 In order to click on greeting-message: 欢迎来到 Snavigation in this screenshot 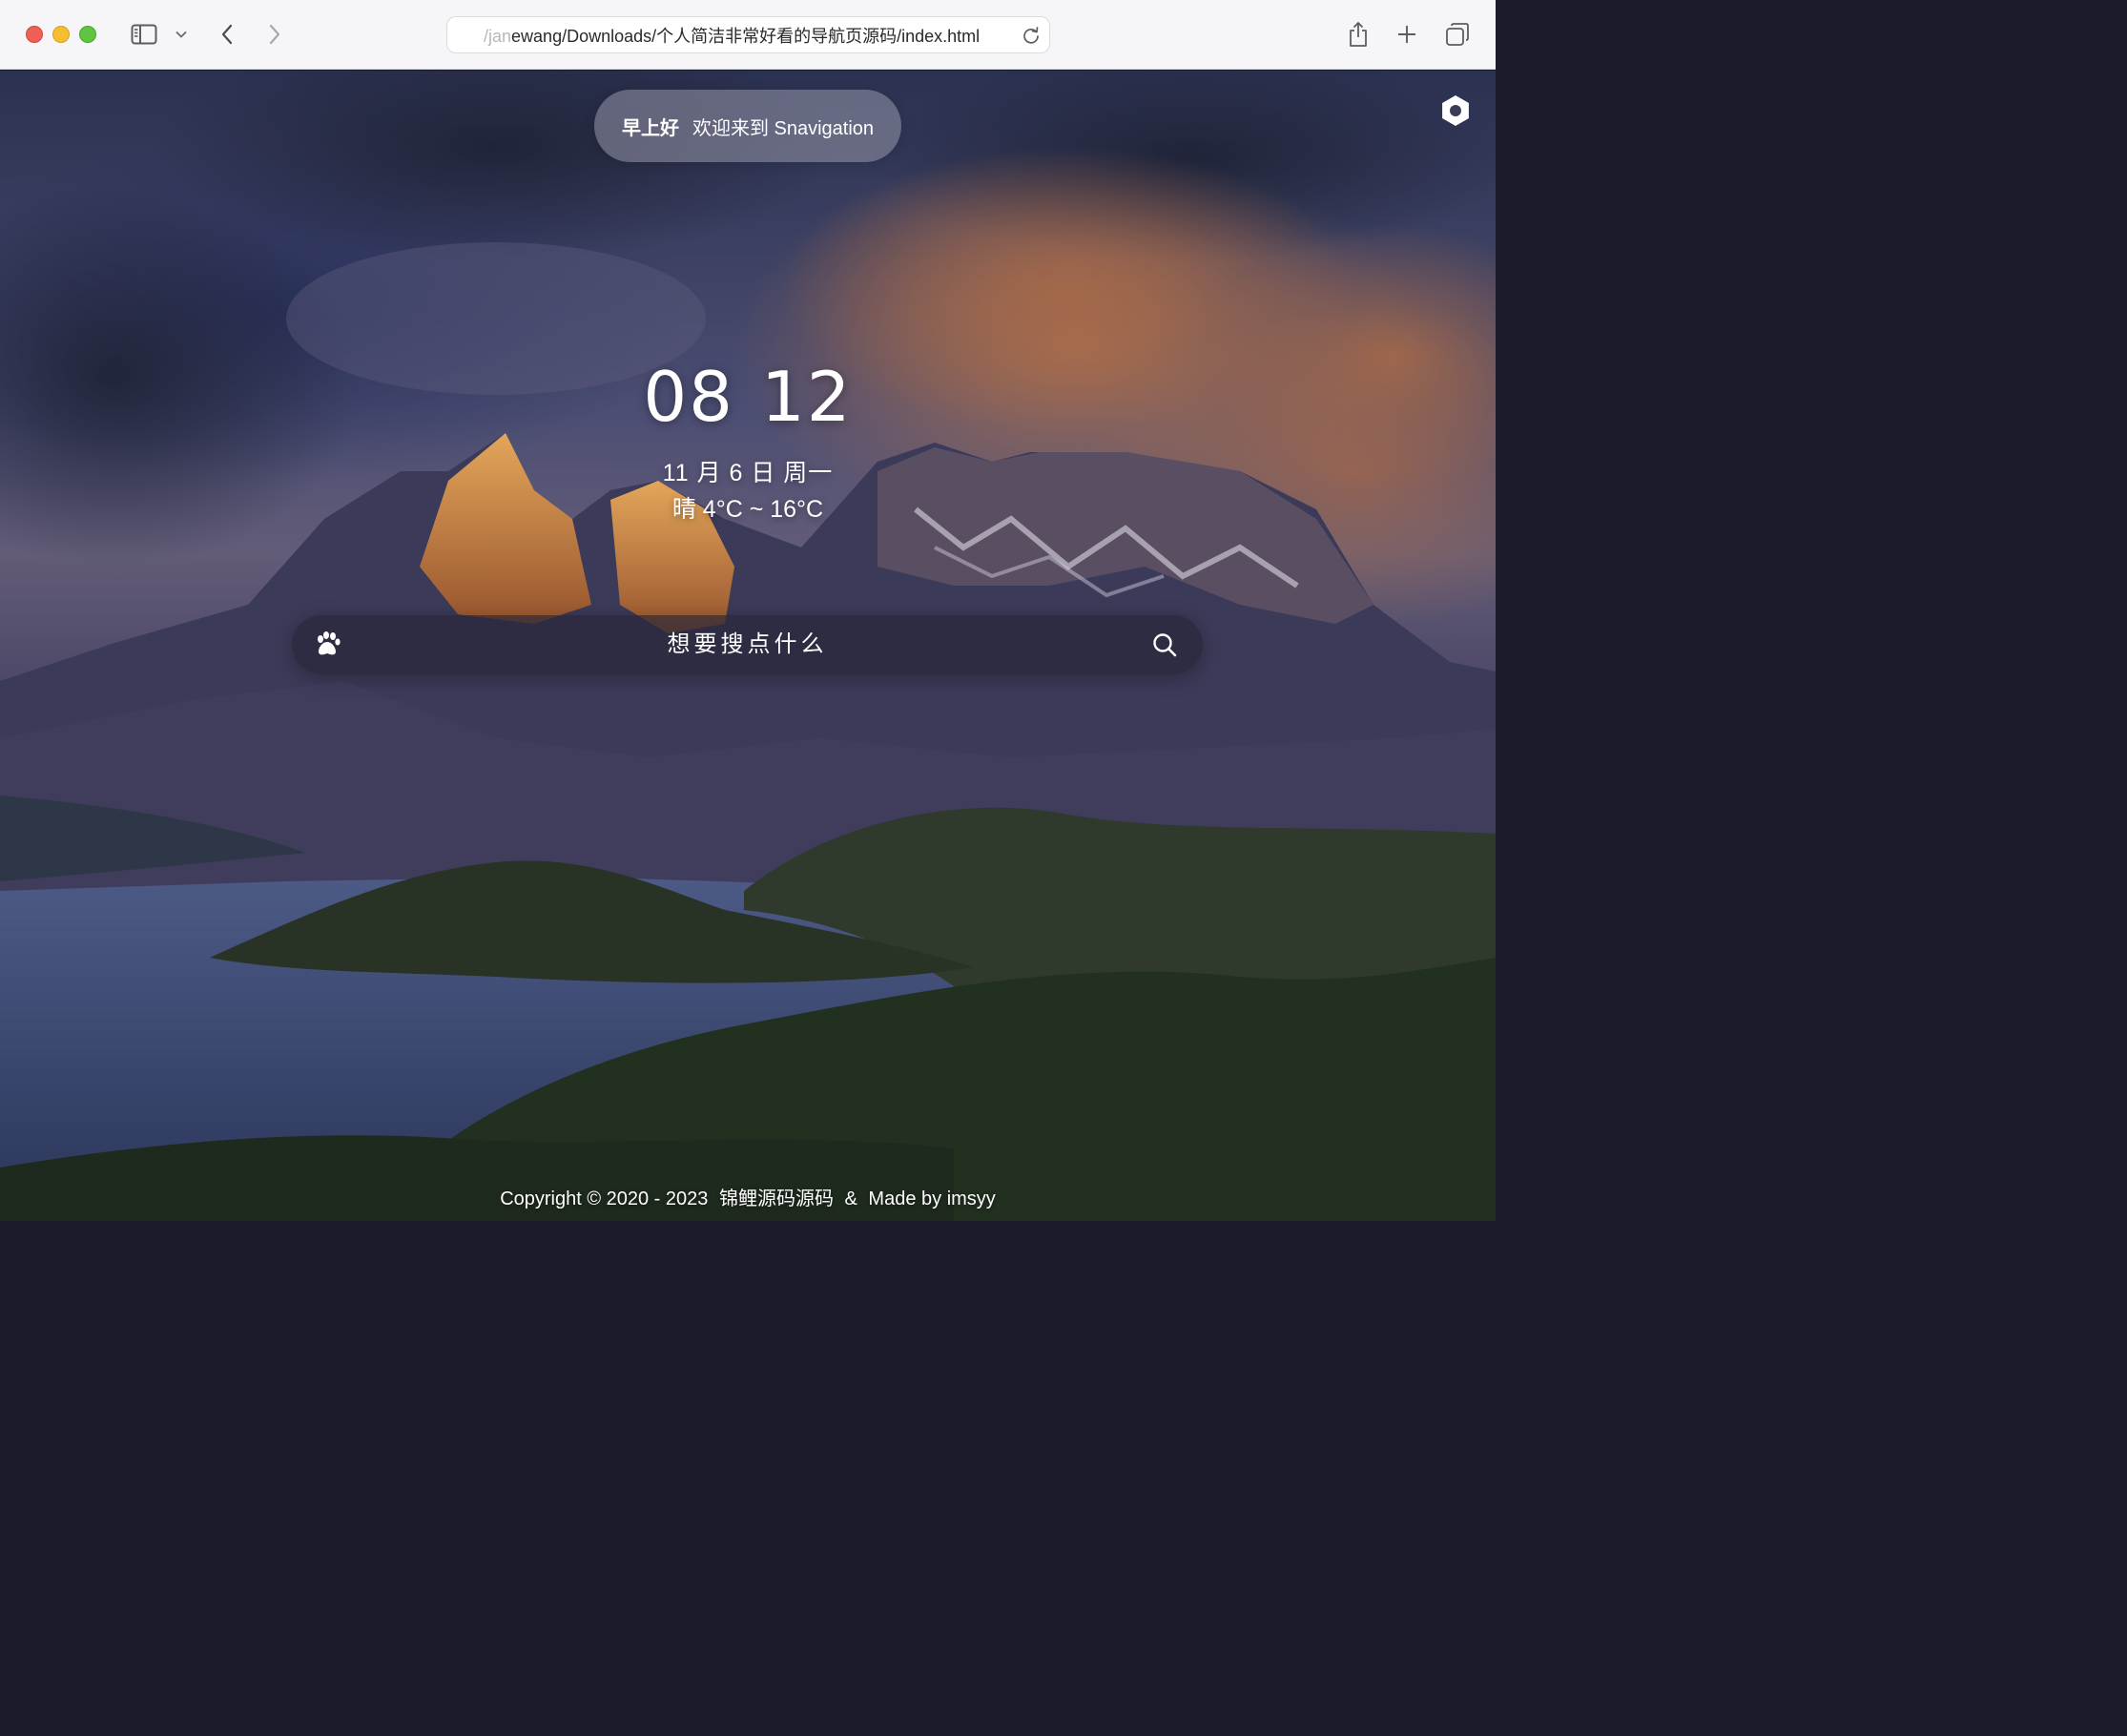, I will do `click(783, 128)`.